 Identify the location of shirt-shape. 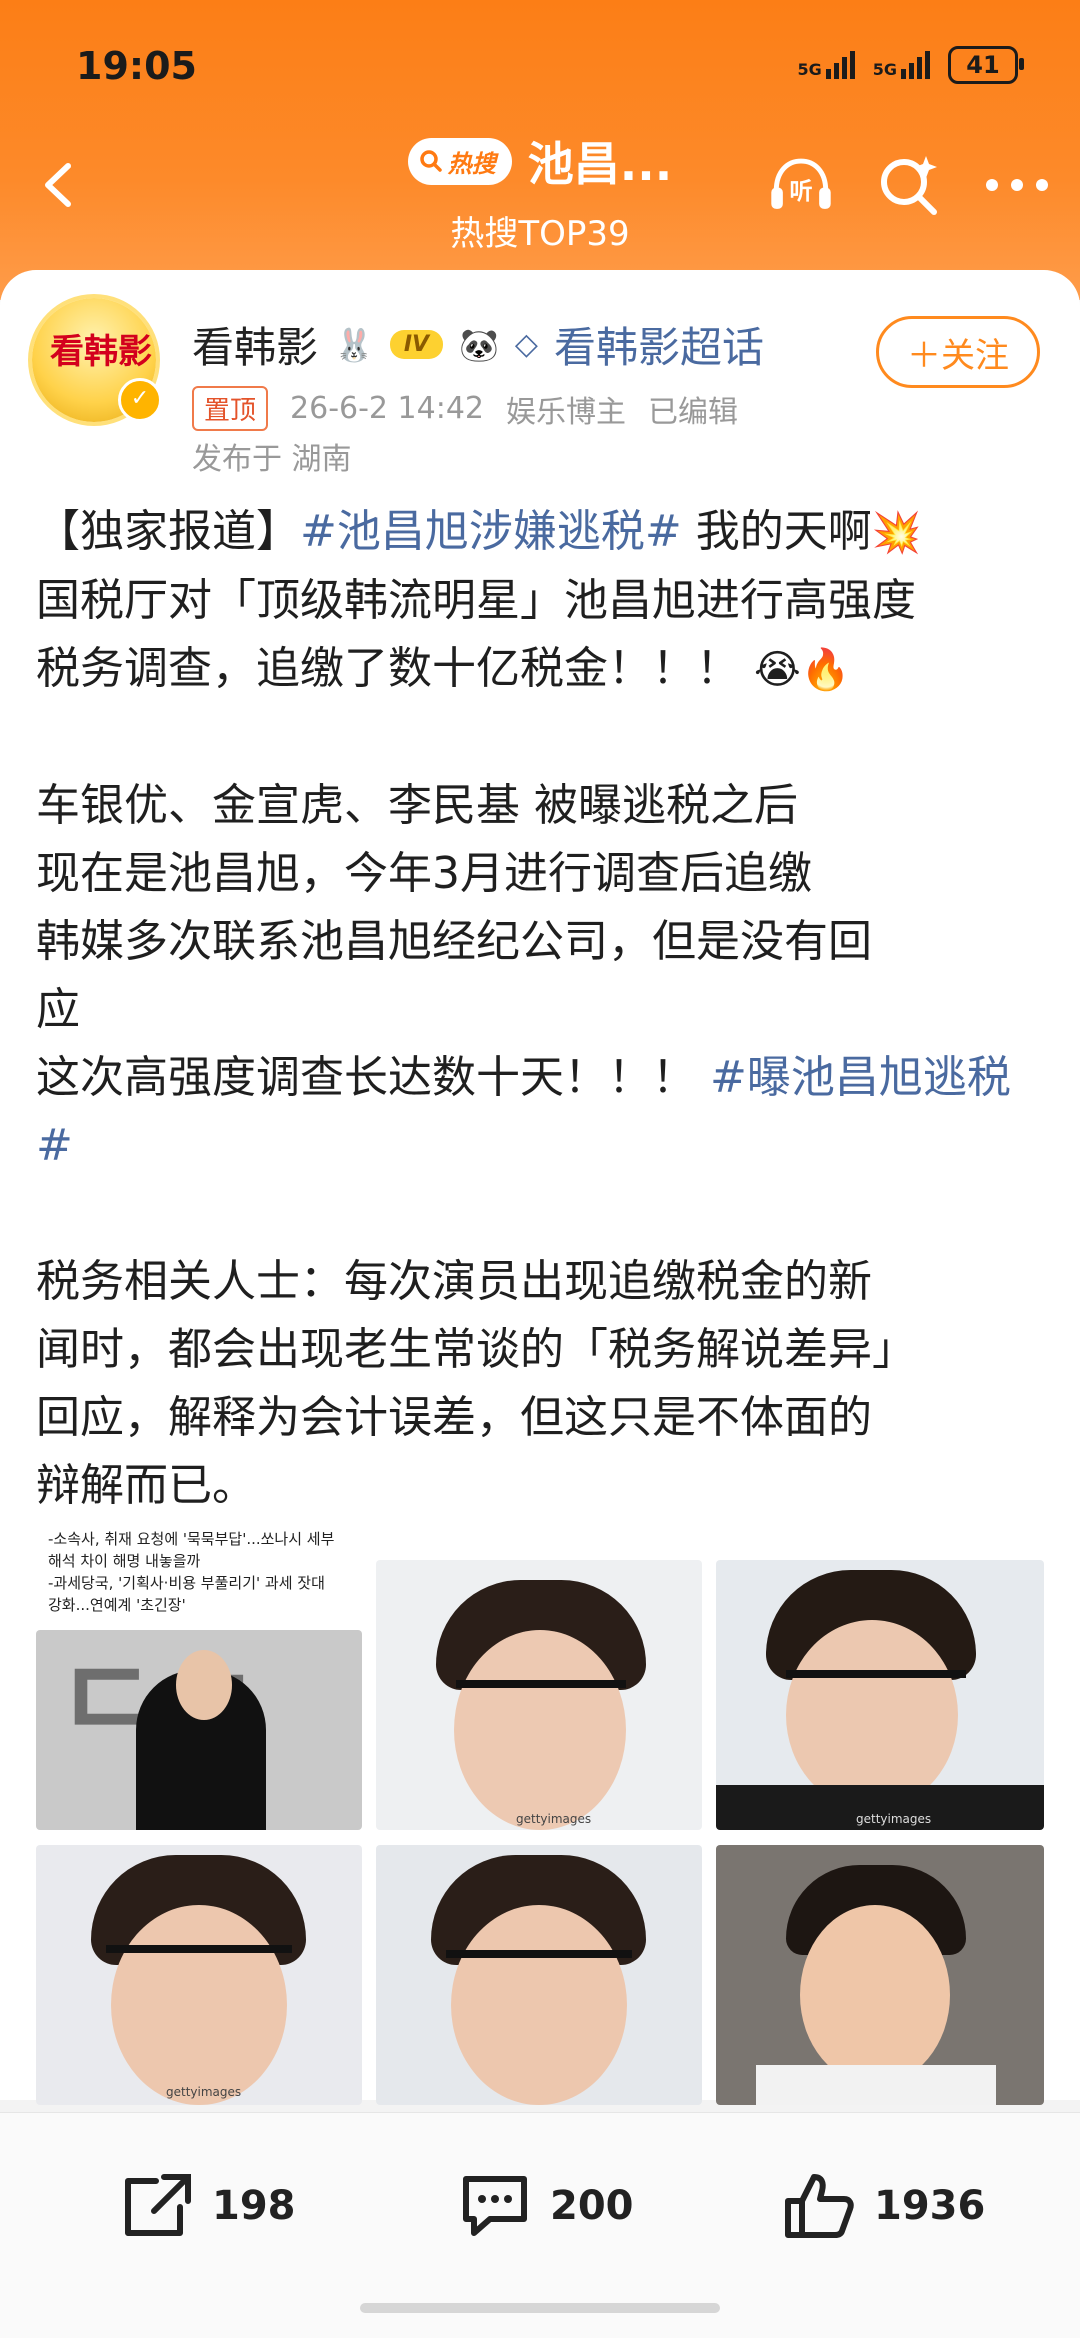
(876, 2085).